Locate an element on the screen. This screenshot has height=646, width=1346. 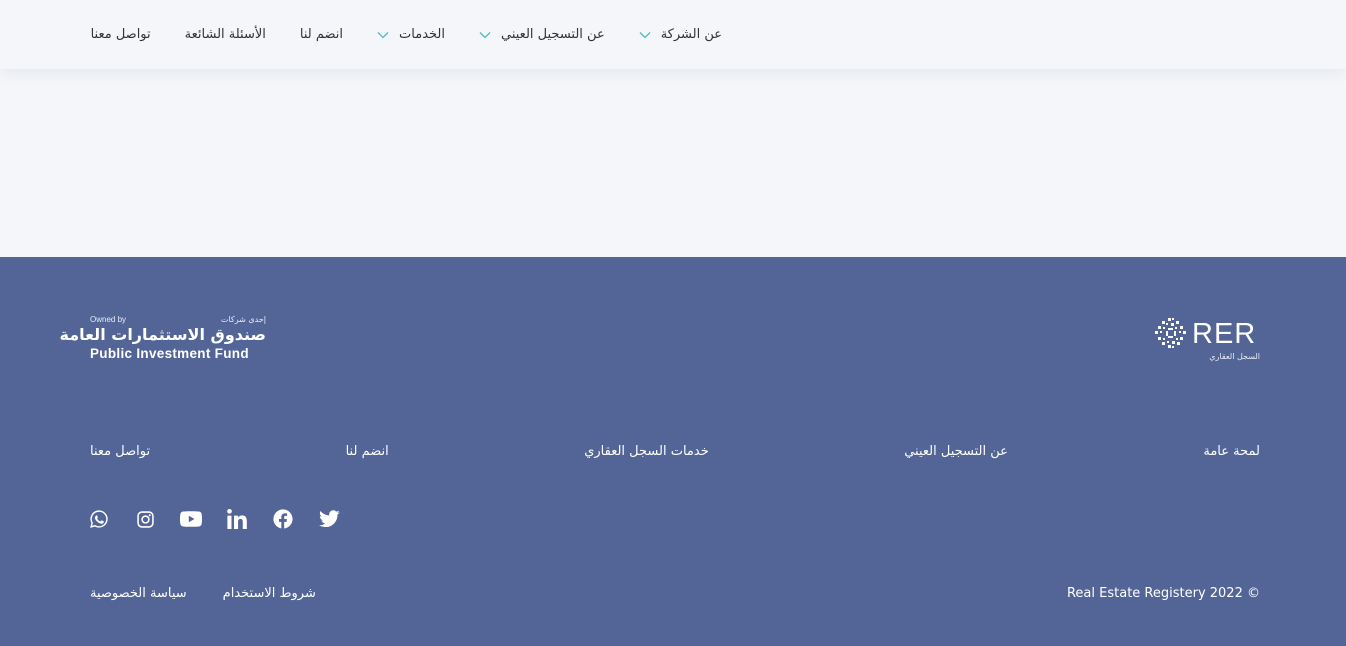
nav-label: عن الشركة is located at coordinates (691, 34).